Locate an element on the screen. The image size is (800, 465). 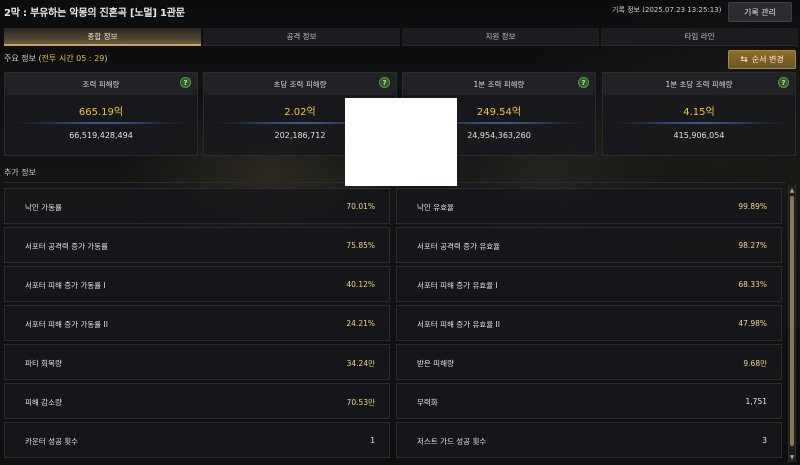
stat-card-title: 조력 피해량 is located at coordinates (101, 84).